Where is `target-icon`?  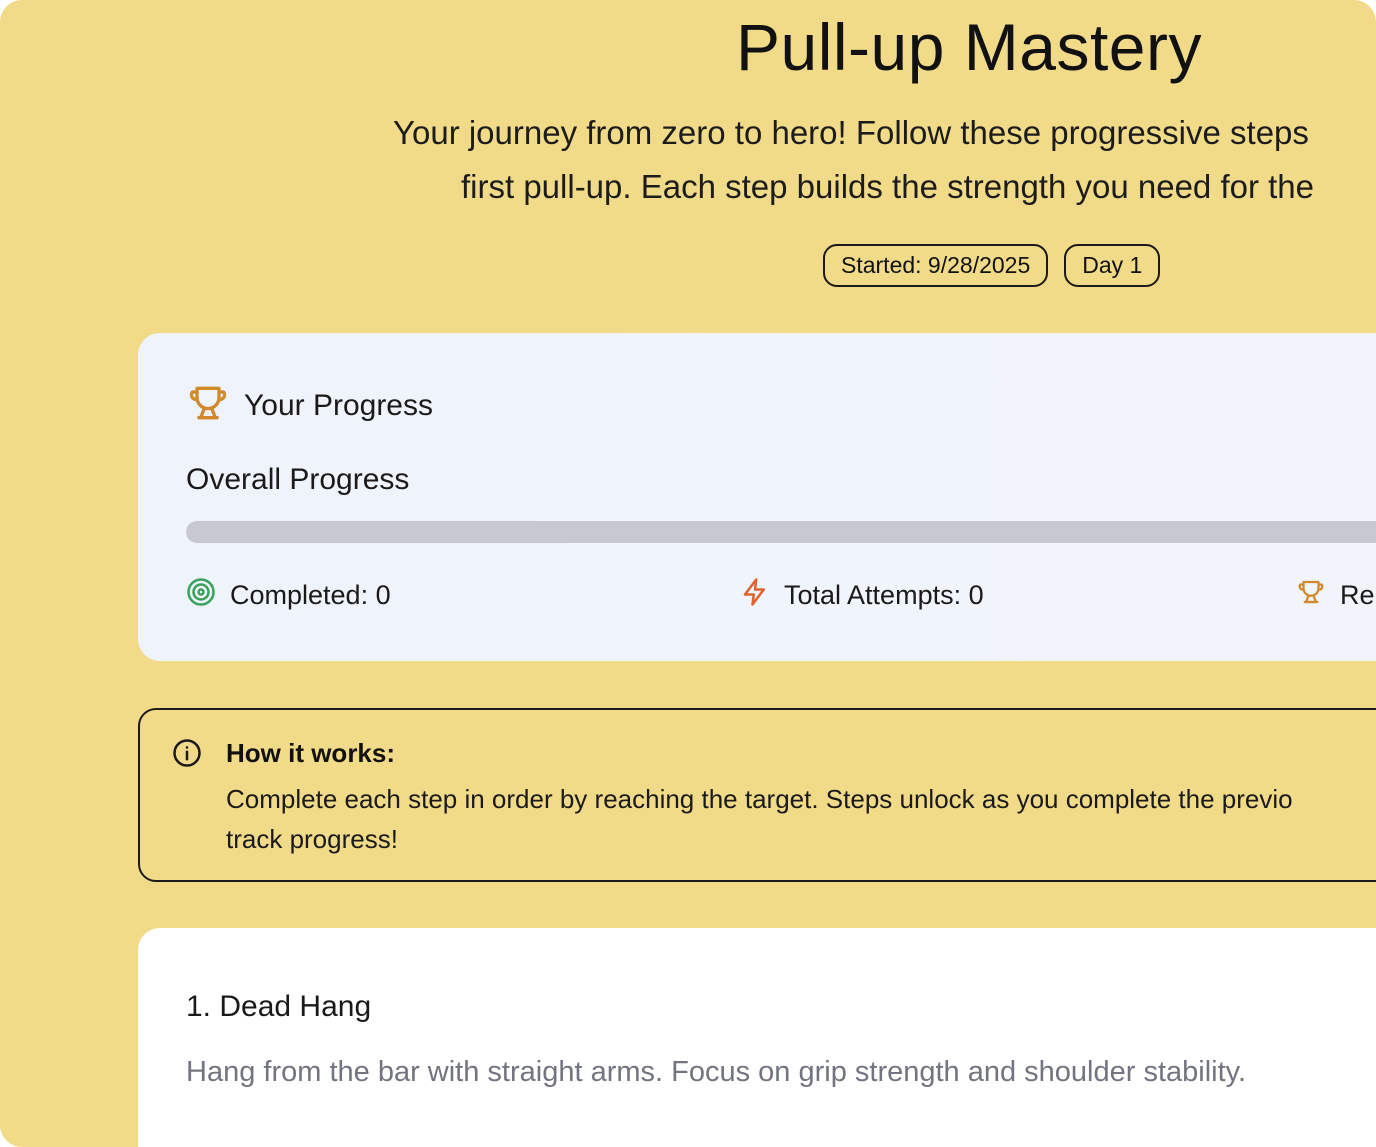 target-icon is located at coordinates (201, 595).